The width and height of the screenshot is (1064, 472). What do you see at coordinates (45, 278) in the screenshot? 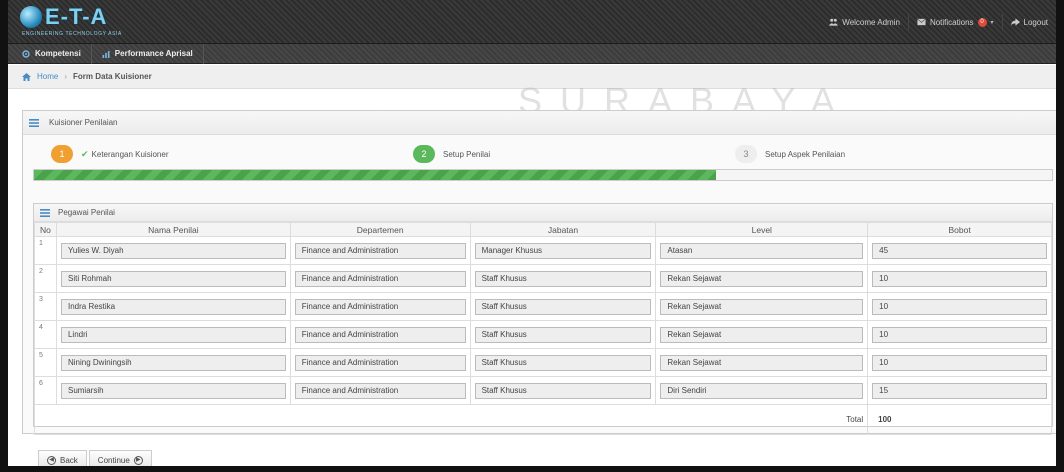
I see `row-number: 2` at bounding box center [45, 278].